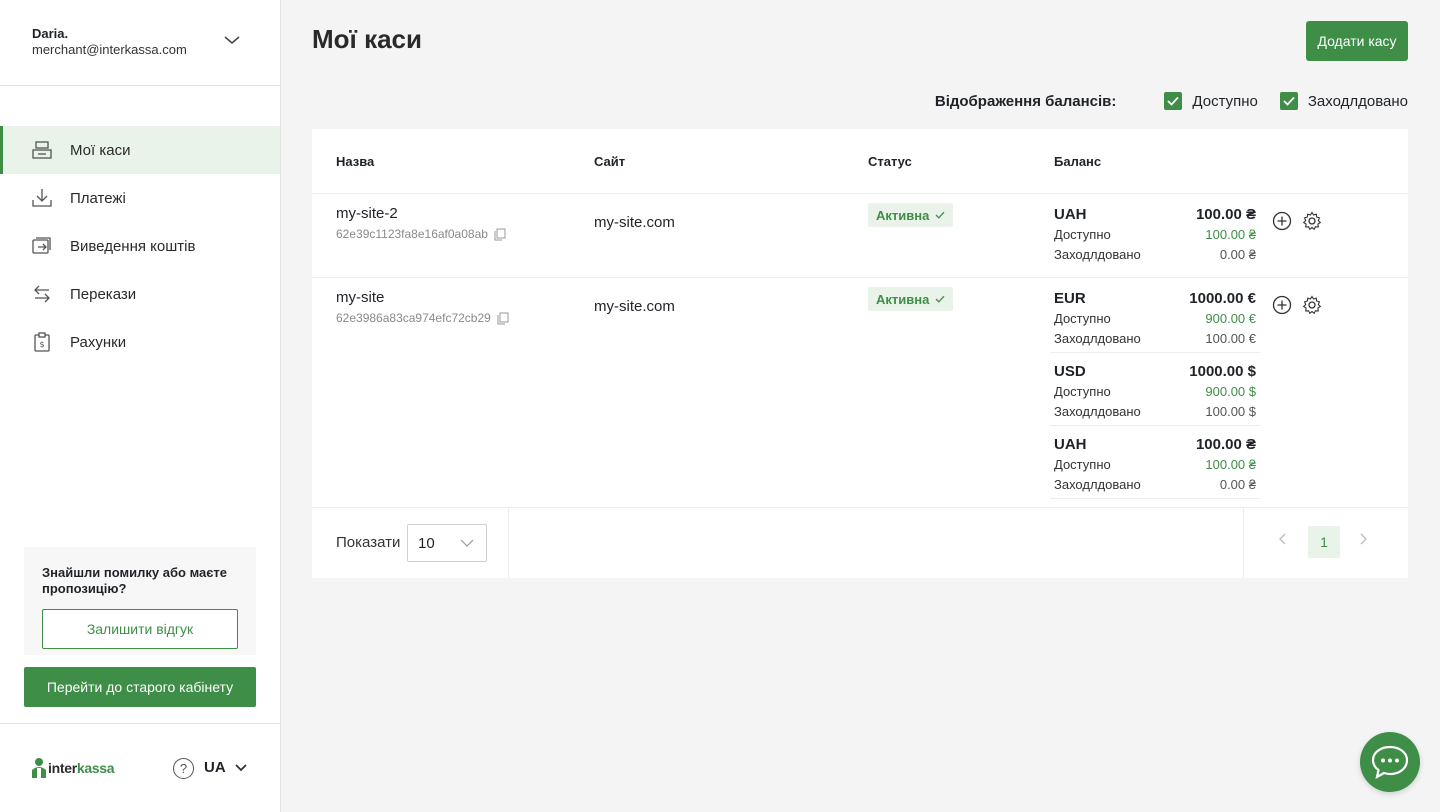  What do you see at coordinates (860, 543) in the screenshot?
I see `table-footer: Показати 10 1` at bounding box center [860, 543].